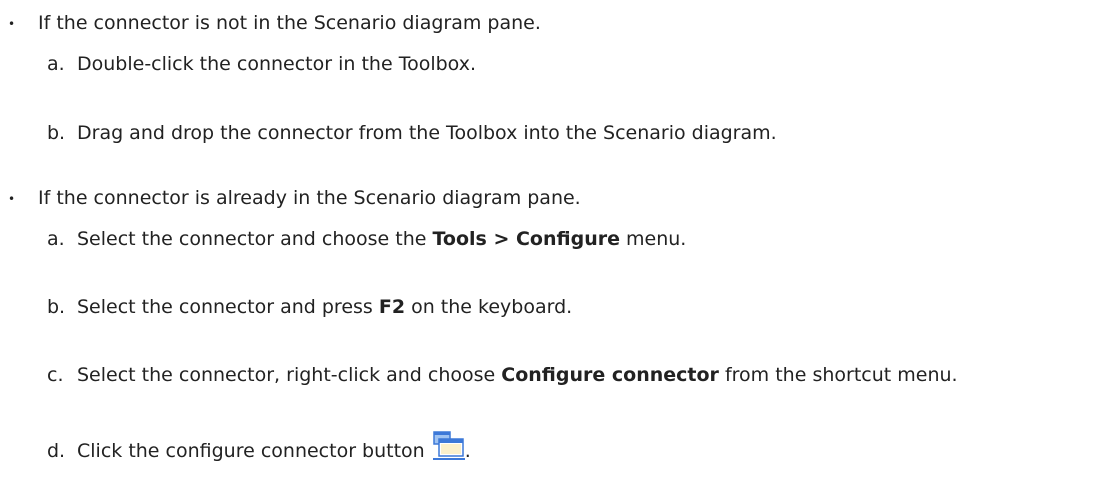 This screenshot has height=493, width=1109. What do you see at coordinates (392, 307) in the screenshot?
I see `keyboard-key: F2` at bounding box center [392, 307].